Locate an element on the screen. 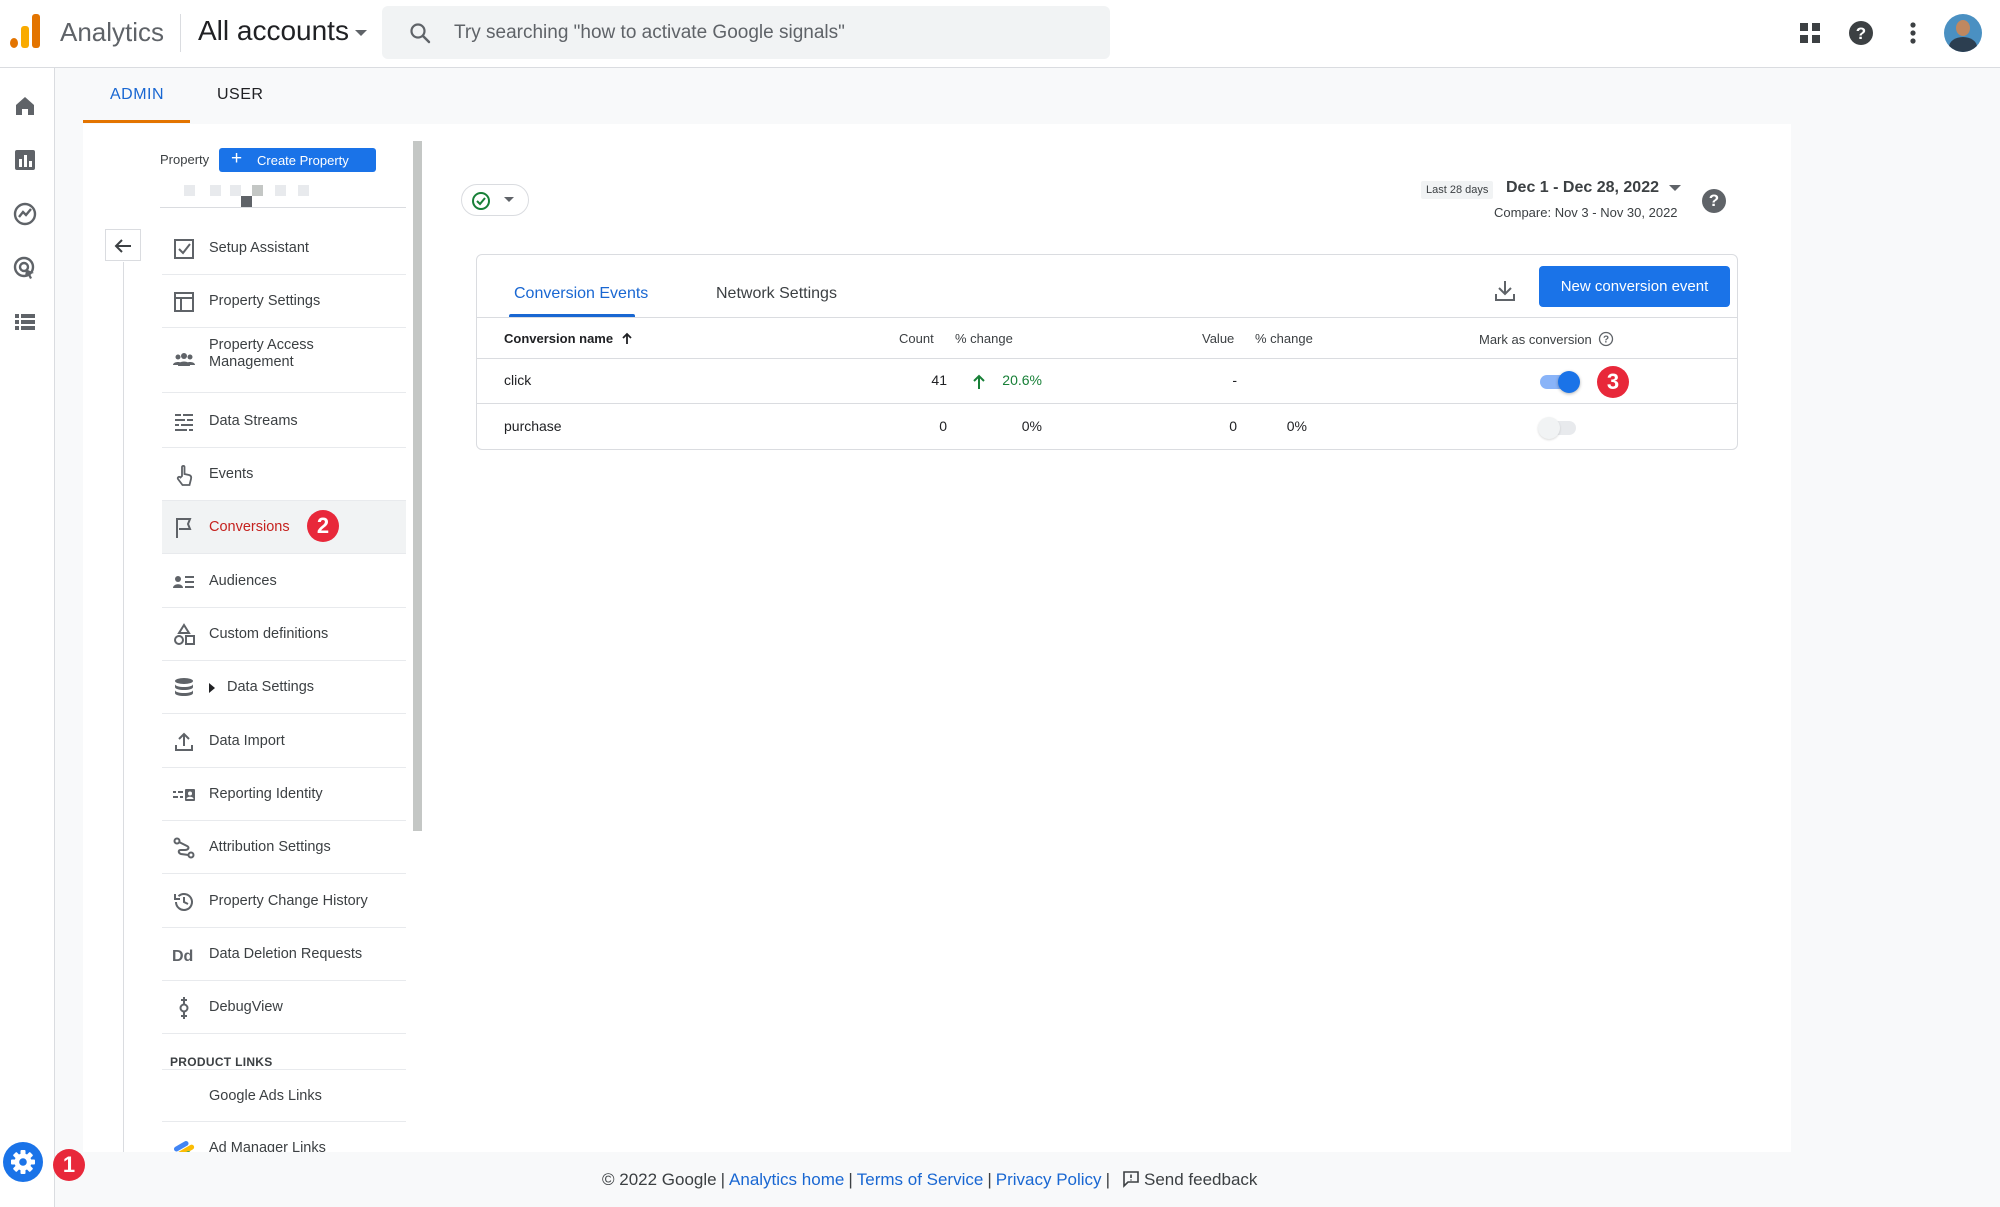 This screenshot has width=2000, height=1207. sidebar-item-conversions: Conversions 2 is located at coordinates (284, 527).